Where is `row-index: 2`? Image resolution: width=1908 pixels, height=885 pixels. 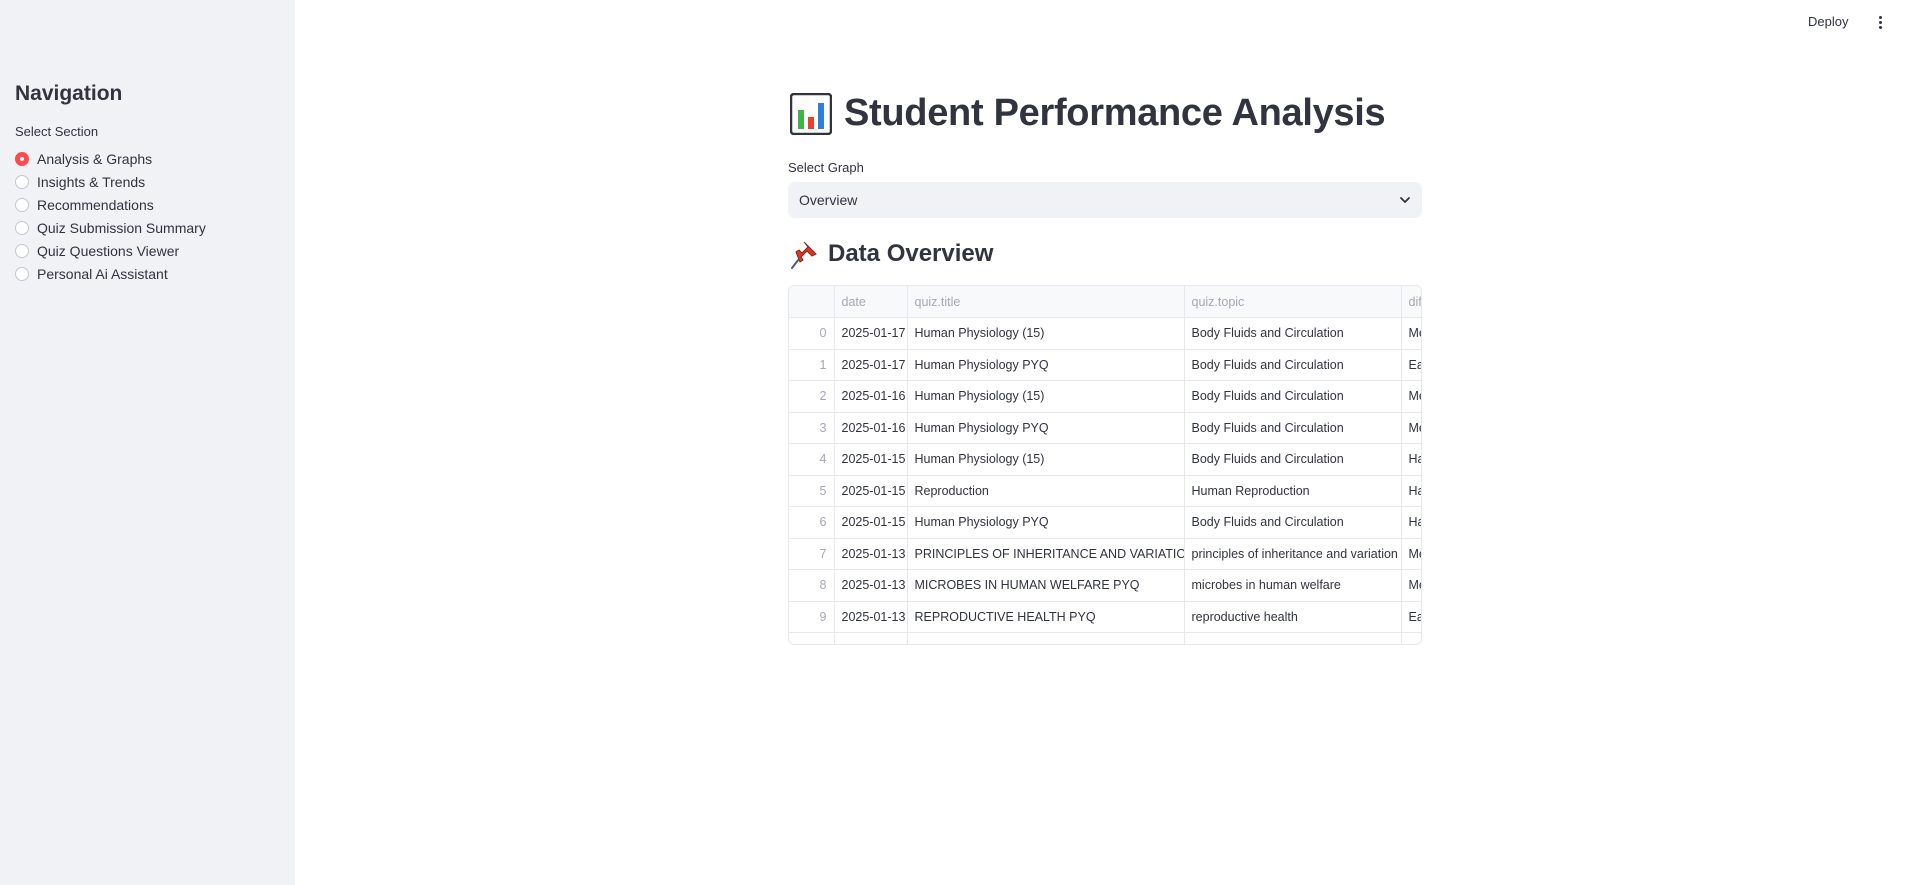
row-index: 2 is located at coordinates (812, 396).